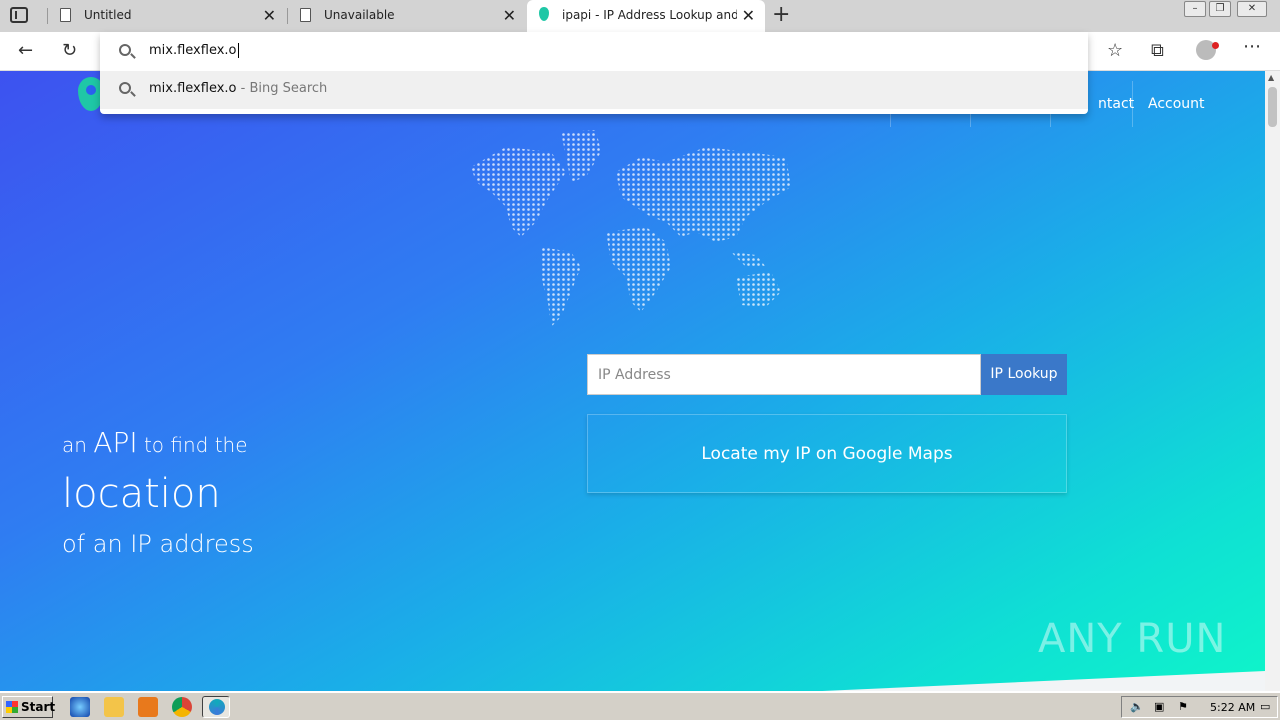  Describe the element at coordinates (544, 14) in the screenshot. I see `ipapi-favicon-icon` at that location.